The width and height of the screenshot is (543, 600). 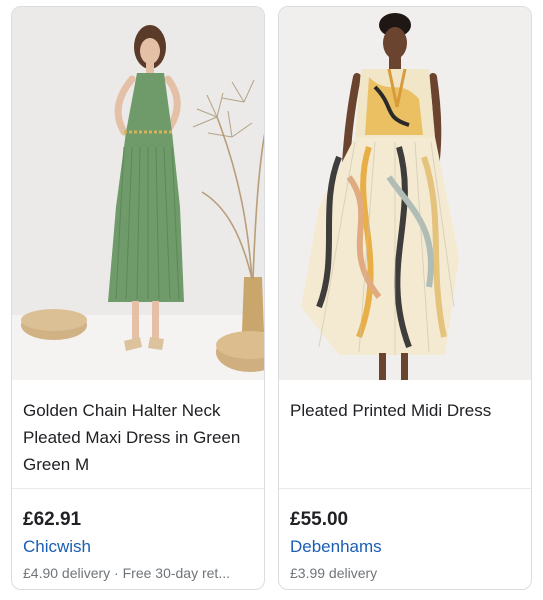 What do you see at coordinates (334, 573) in the screenshot?
I see `delivery-info: £3.99 delivery` at bounding box center [334, 573].